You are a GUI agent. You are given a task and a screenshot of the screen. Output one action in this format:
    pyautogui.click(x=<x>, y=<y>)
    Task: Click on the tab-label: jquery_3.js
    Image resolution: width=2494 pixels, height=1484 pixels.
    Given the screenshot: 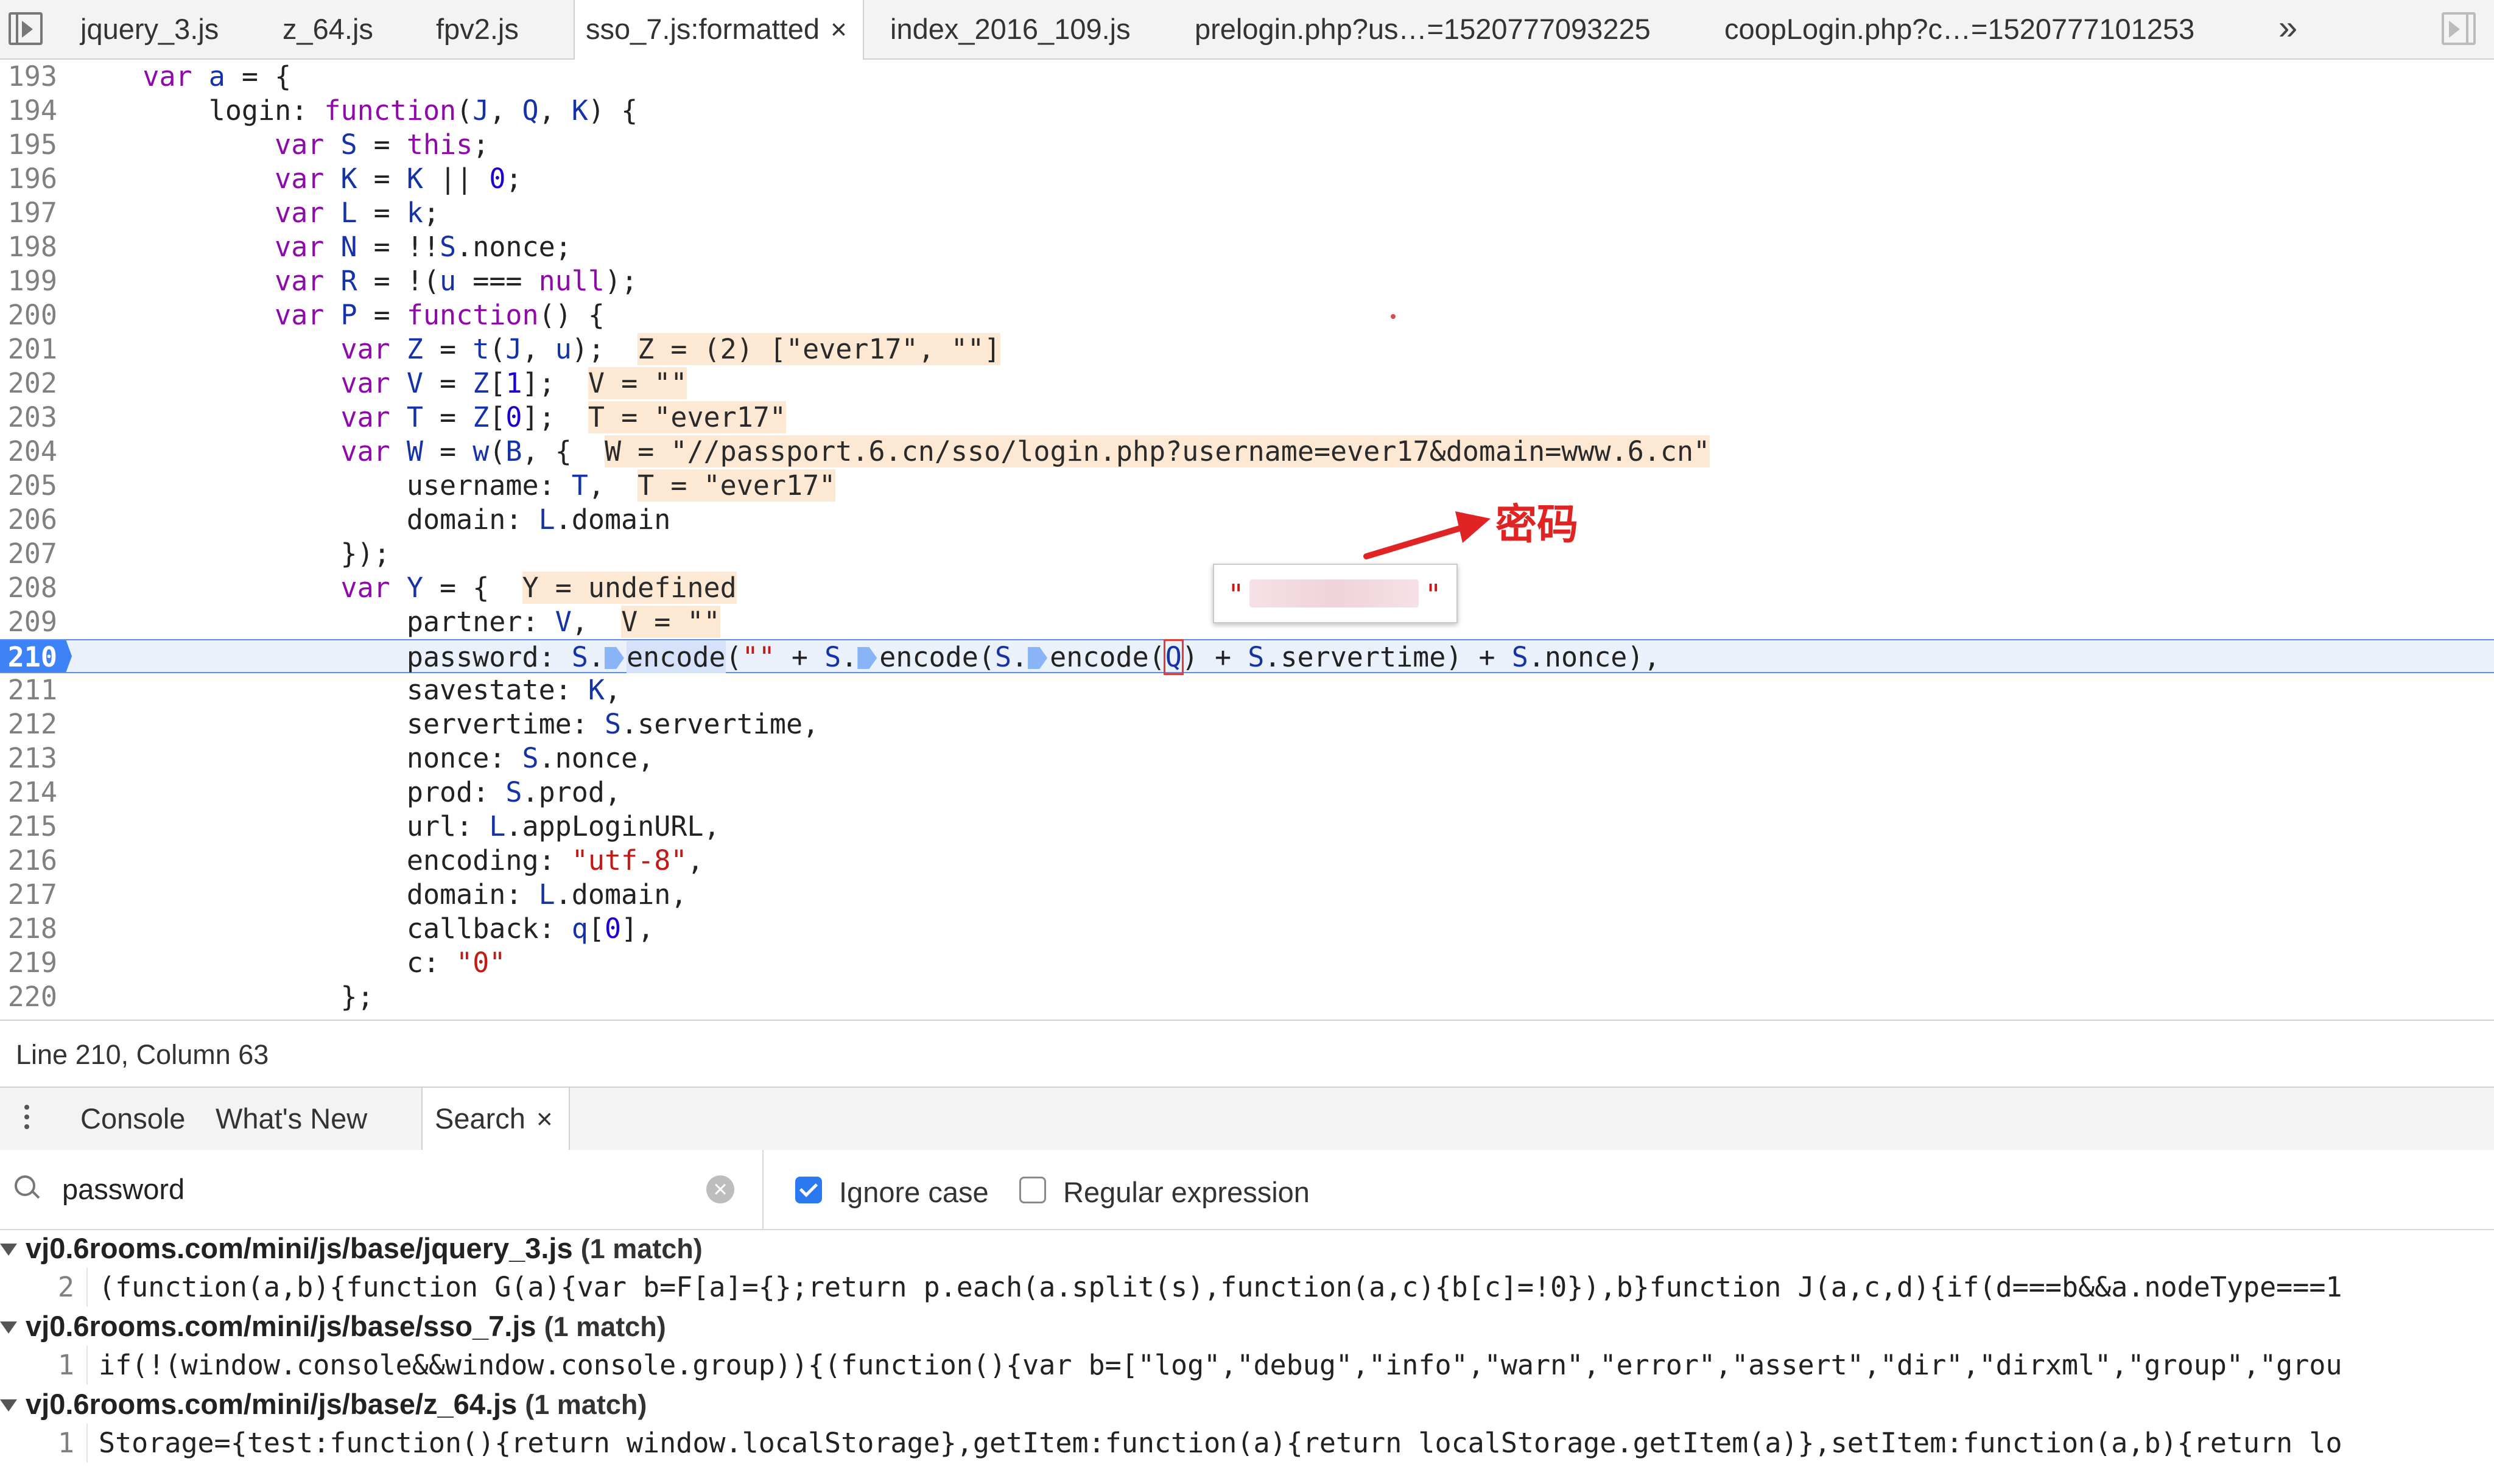 What is the action you would take?
    pyautogui.click(x=149, y=29)
    